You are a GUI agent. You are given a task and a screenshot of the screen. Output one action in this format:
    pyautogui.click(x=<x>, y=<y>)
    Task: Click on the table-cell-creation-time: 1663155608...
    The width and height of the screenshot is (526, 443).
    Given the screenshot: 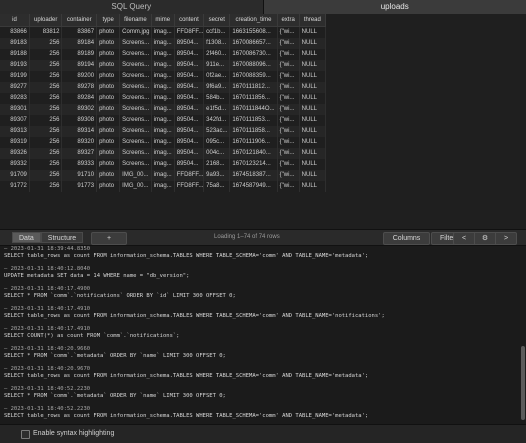 What is the action you would take?
    pyautogui.click(x=253, y=33)
    